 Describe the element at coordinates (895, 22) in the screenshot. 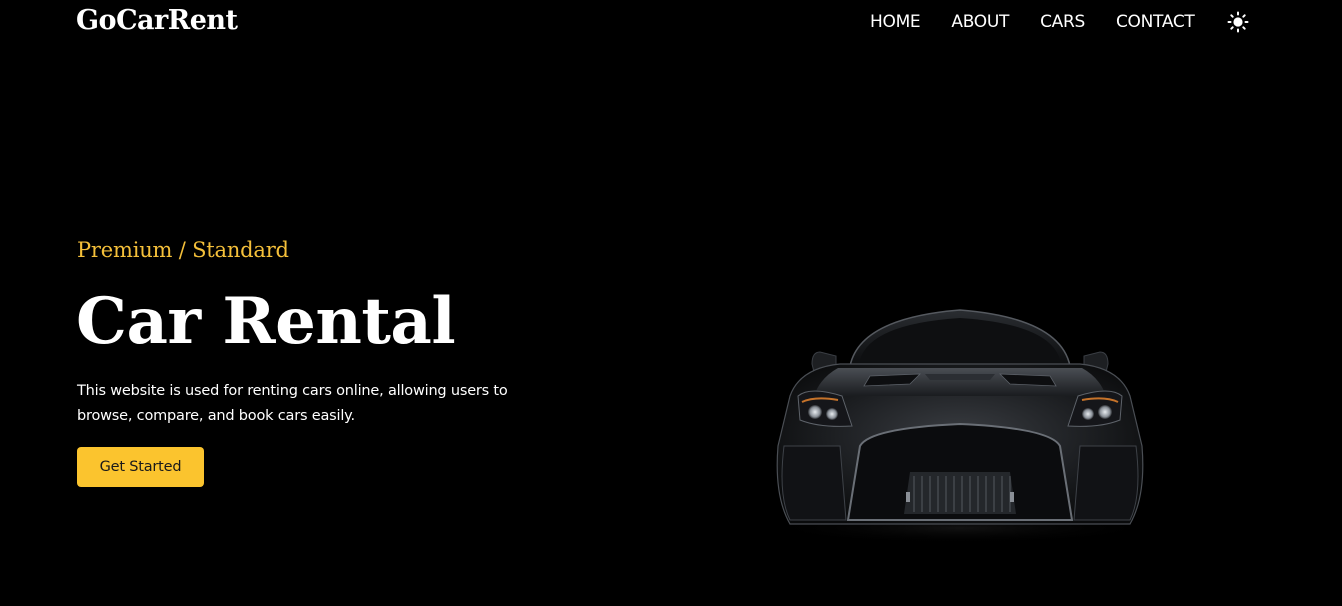

I see `nav-link-home: HOME` at that location.